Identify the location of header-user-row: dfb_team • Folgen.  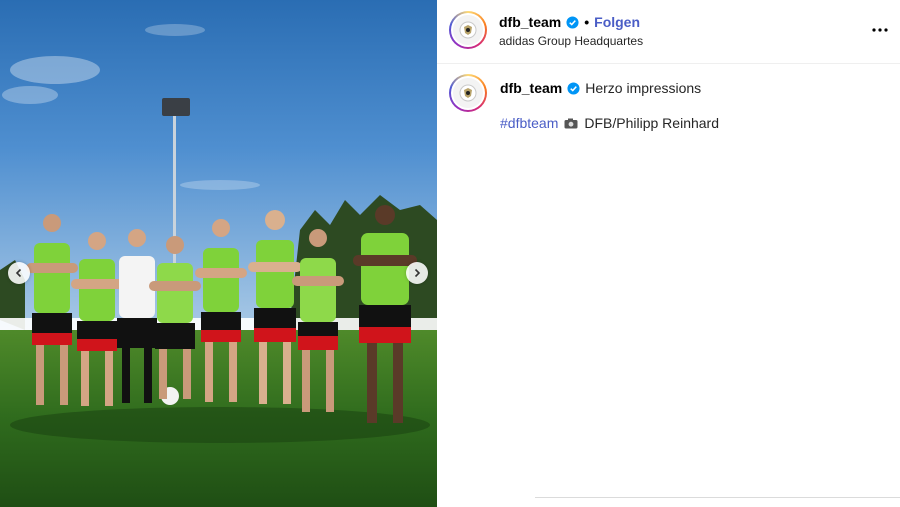
(569, 22).